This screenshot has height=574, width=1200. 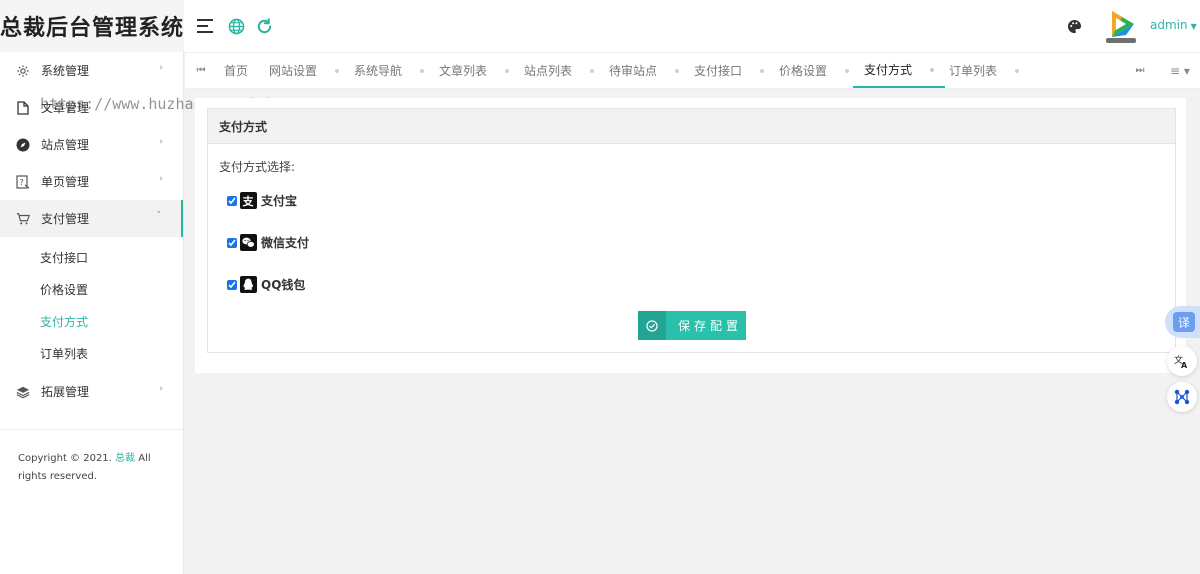 What do you see at coordinates (600, 26) in the screenshot?
I see `header: 总裁后台管理系统 admin ▼` at bounding box center [600, 26].